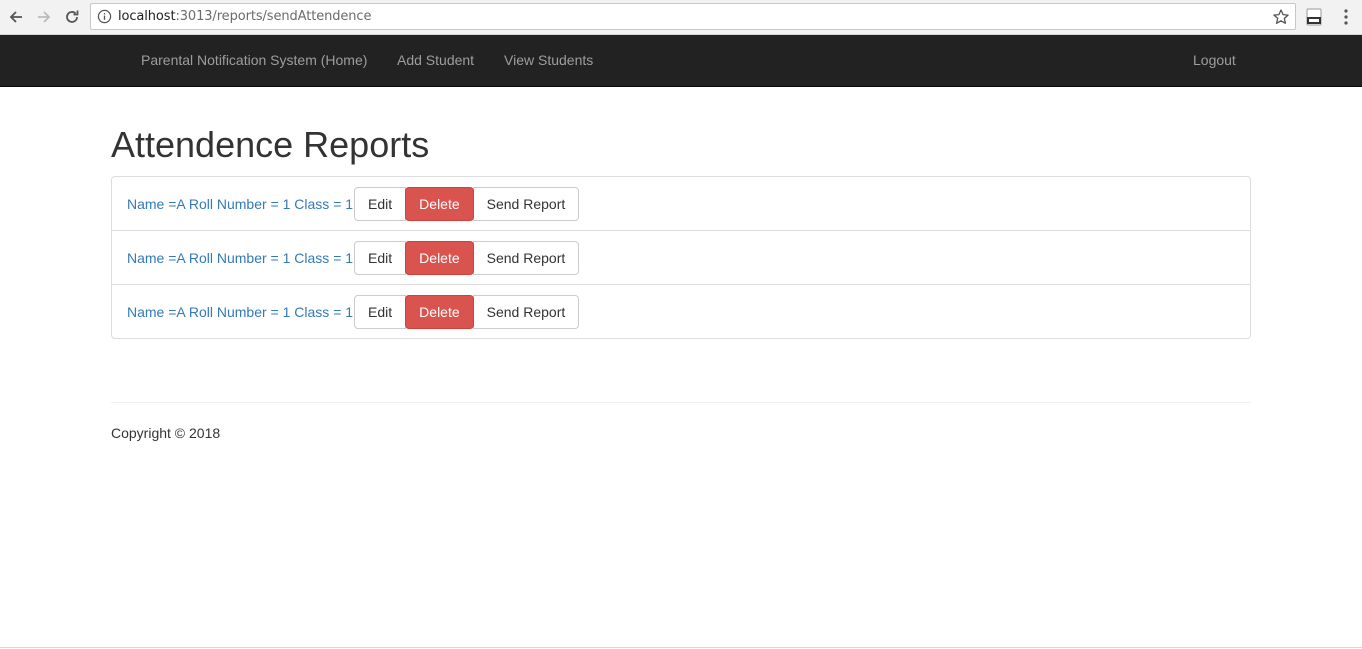  Describe the element at coordinates (1281, 17) in the screenshot. I see `bookmark-star-icon` at that location.